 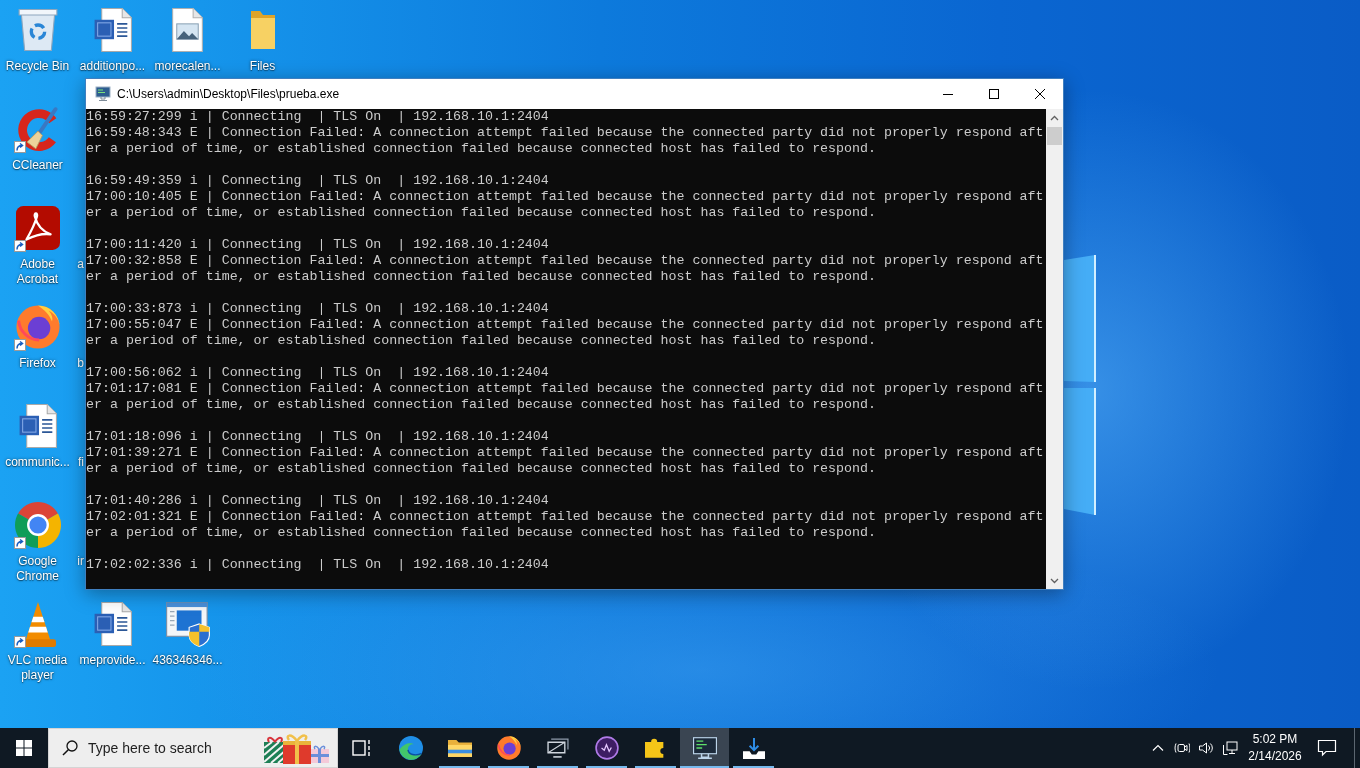 What do you see at coordinates (24, 748) in the screenshot?
I see `windows-logo-icon` at bounding box center [24, 748].